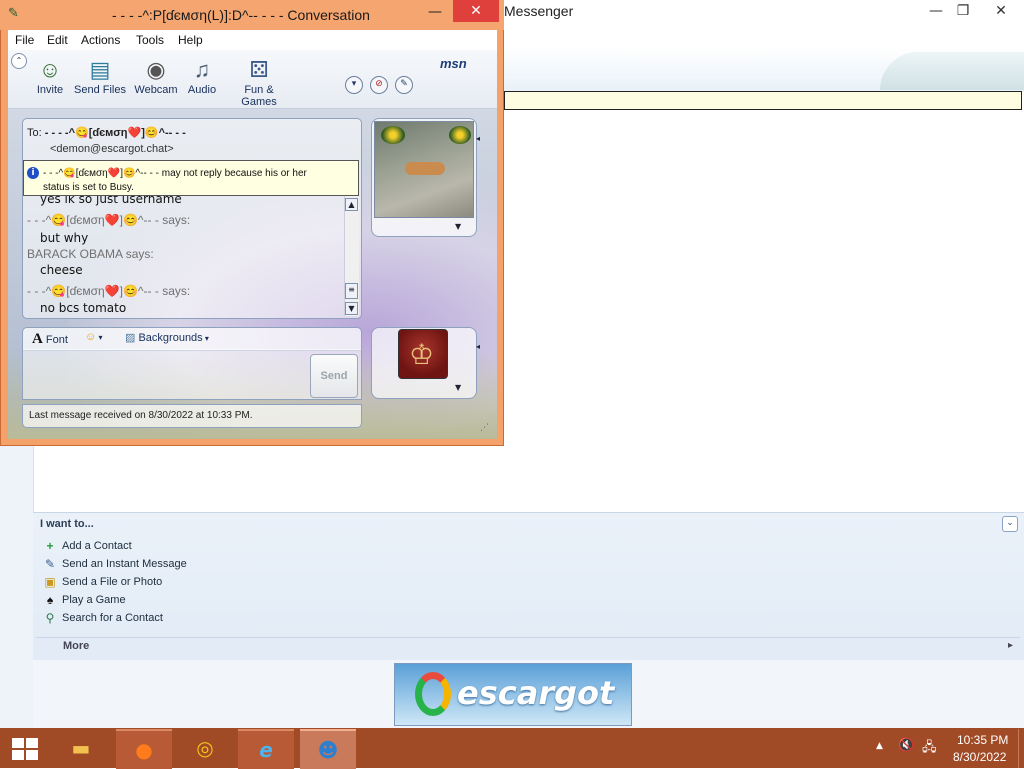 The height and width of the screenshot is (769, 1024). Describe the element at coordinates (202, 90) in the screenshot. I see `toolbar-label: Audio` at that location.